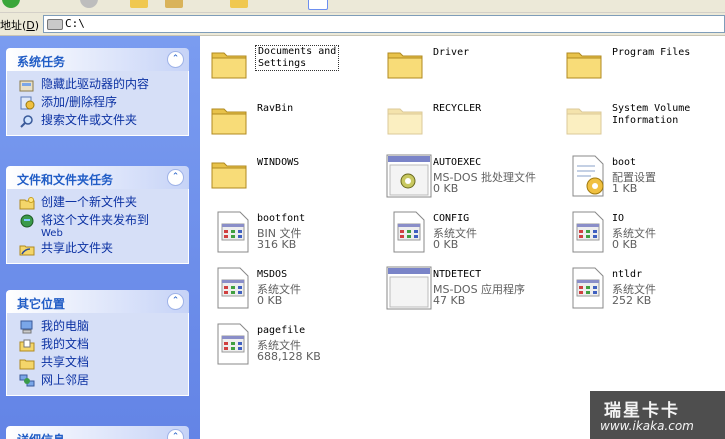 This screenshot has height=439, width=725. What do you see at coordinates (297, 58) in the screenshot?
I see `file-name: Documents and Settings` at bounding box center [297, 58].